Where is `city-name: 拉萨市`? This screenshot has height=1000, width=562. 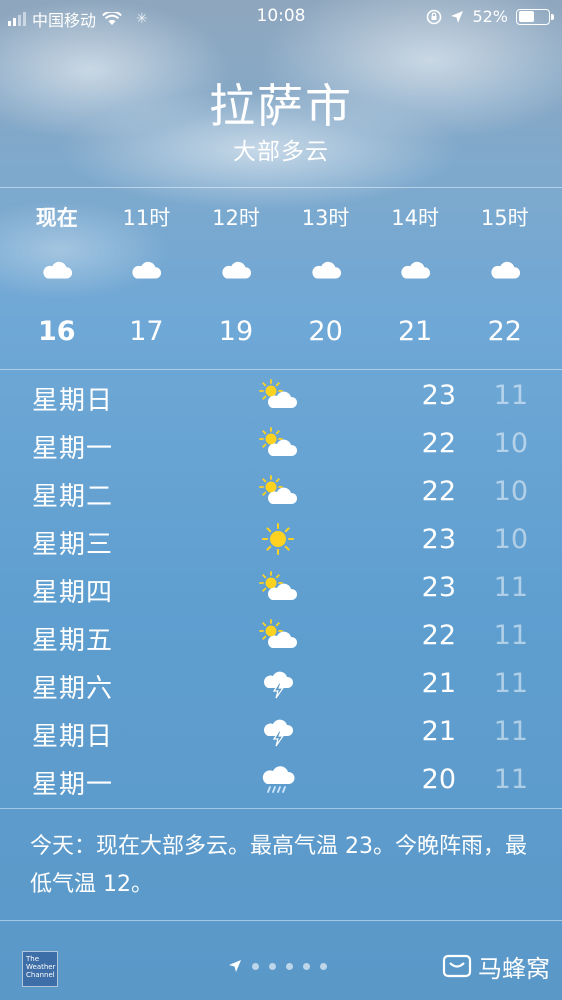 city-name: 拉萨市 is located at coordinates (281, 106).